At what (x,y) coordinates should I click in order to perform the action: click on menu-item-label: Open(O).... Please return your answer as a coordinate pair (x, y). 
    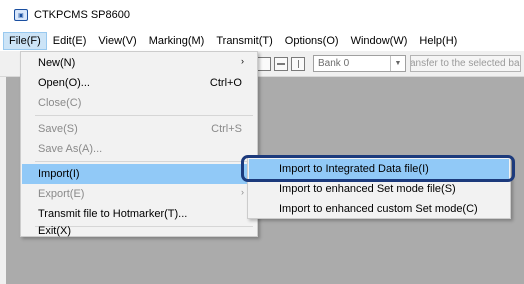
    Looking at the image, I should click on (64, 83).